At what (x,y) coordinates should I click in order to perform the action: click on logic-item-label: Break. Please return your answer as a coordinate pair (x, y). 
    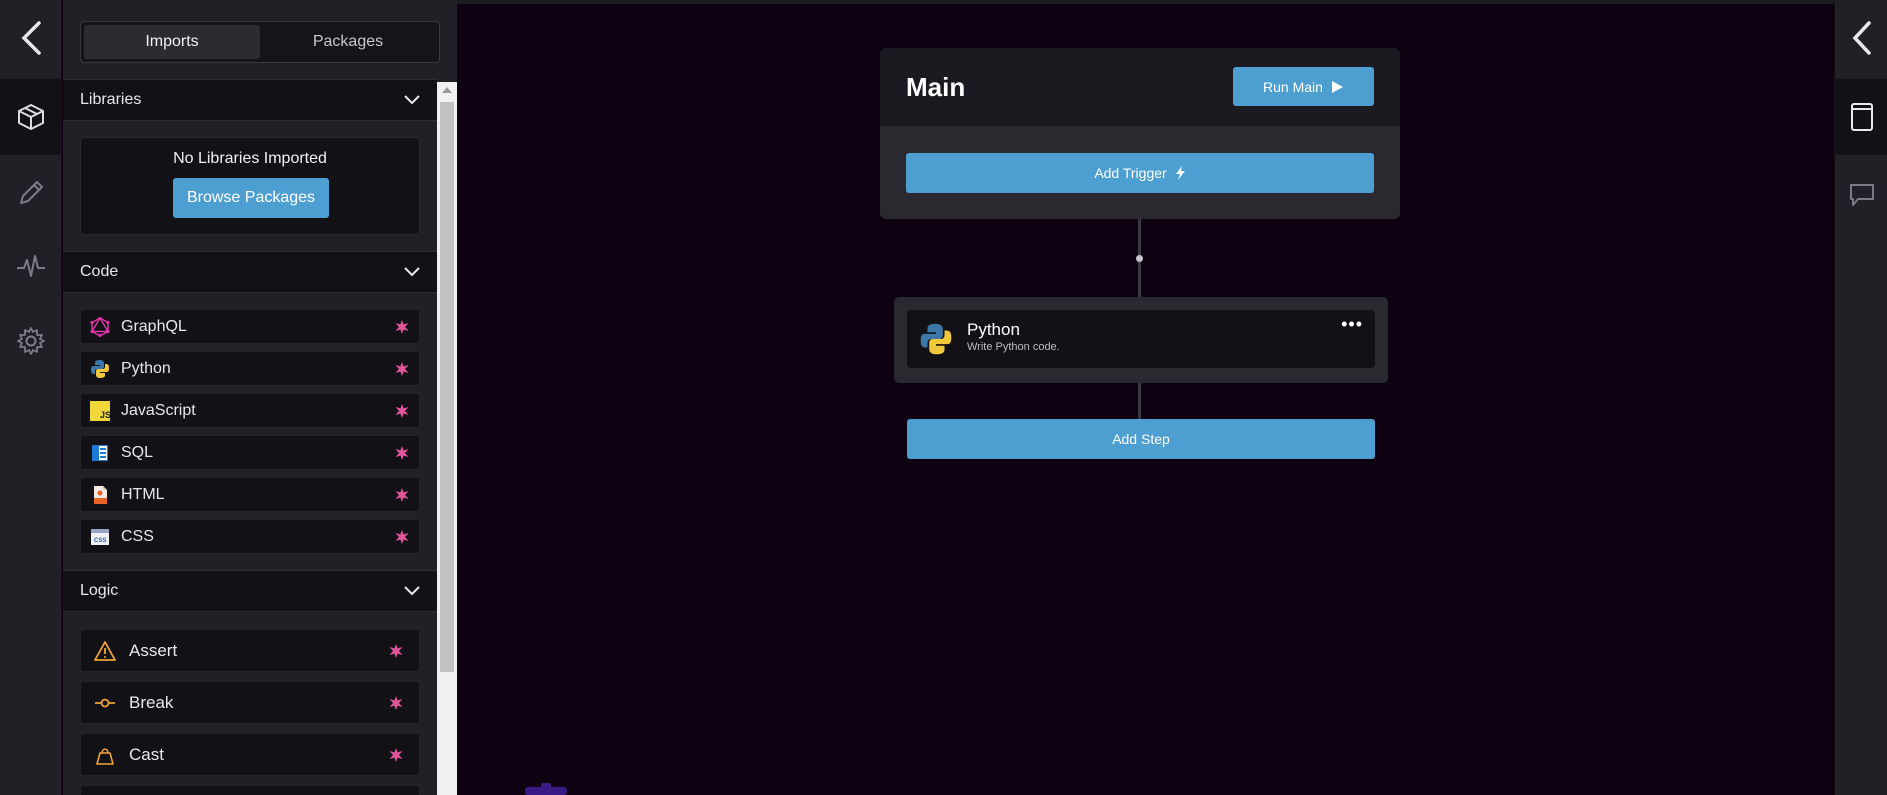
    Looking at the image, I should click on (151, 702).